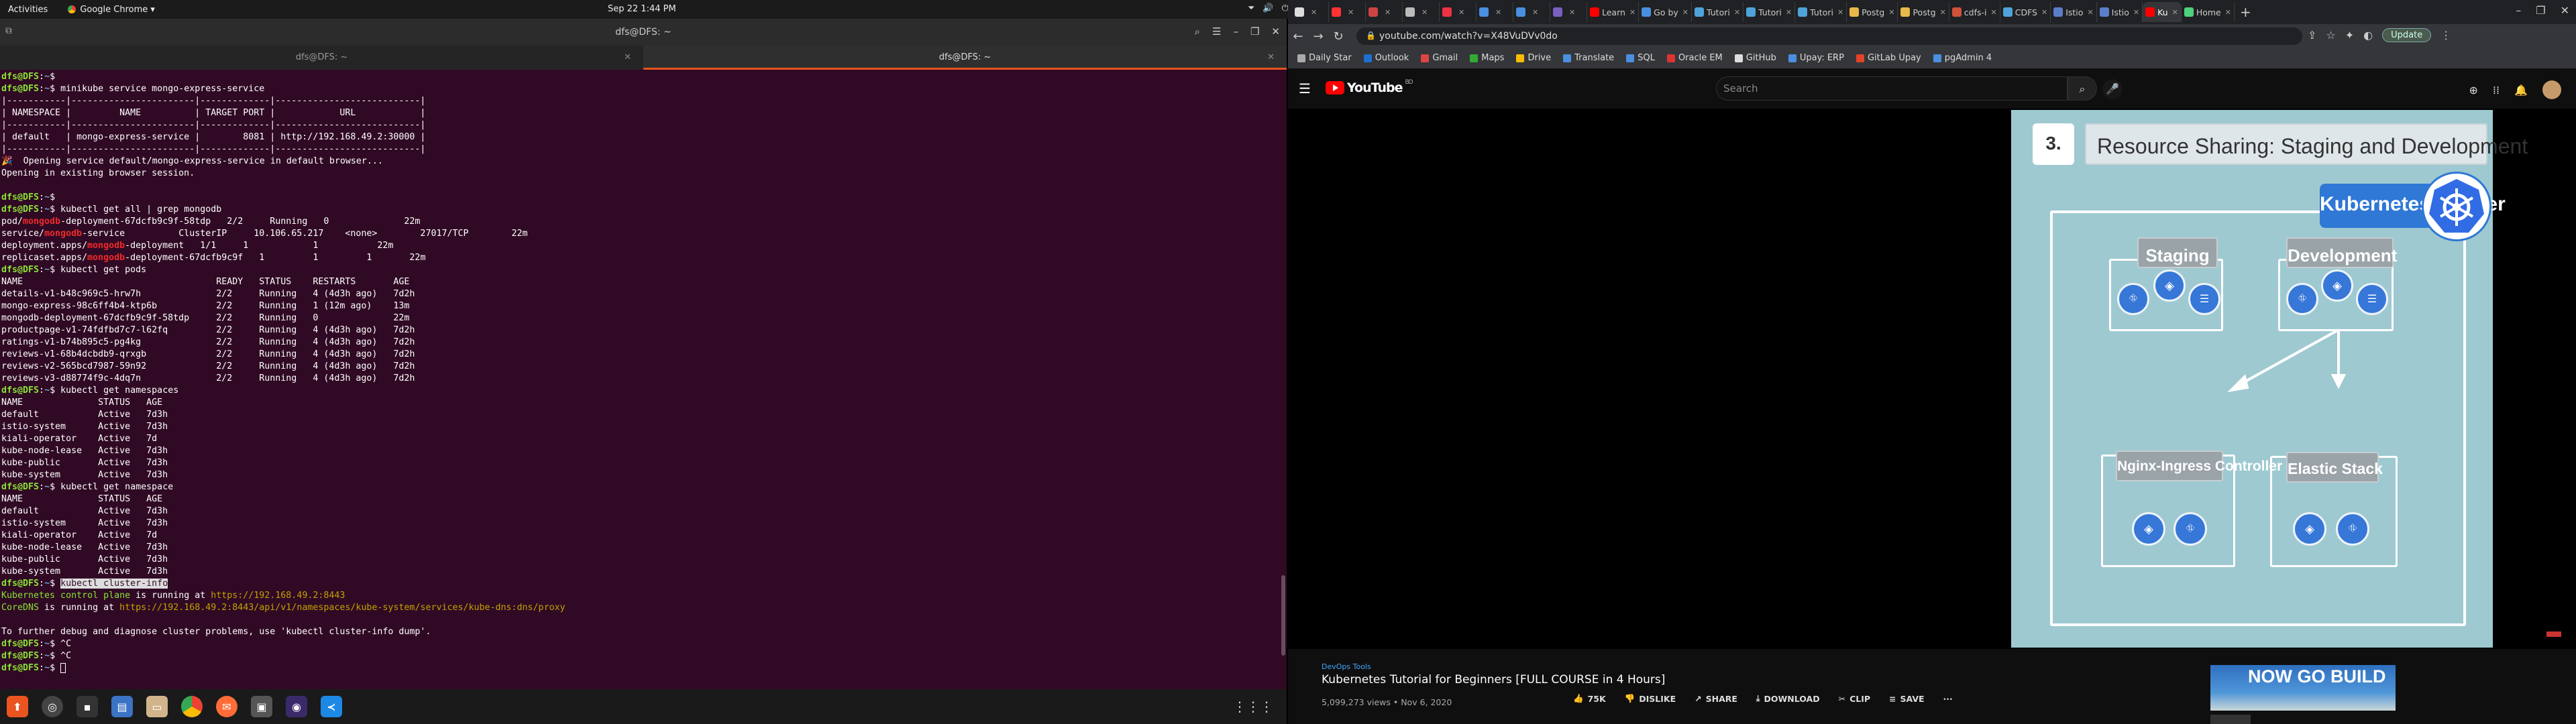 This screenshot has width=2576, height=724. What do you see at coordinates (2082, 89) in the screenshot?
I see `search-button: ⌕` at bounding box center [2082, 89].